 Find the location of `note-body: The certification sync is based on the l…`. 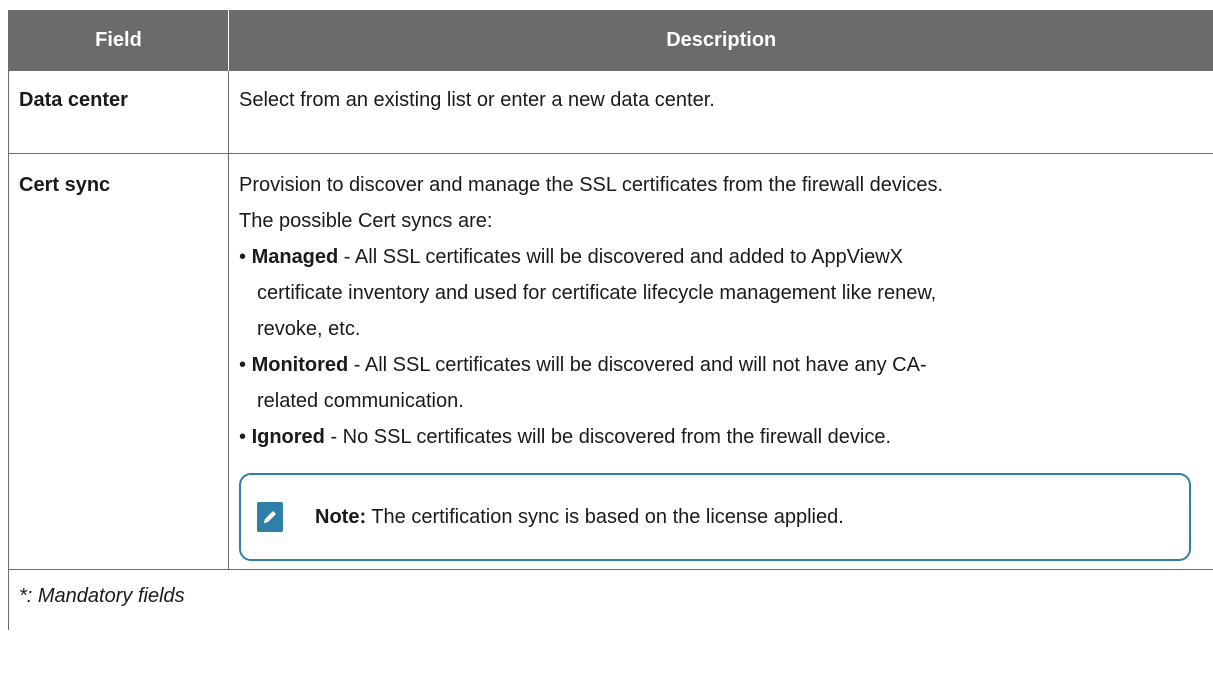

note-body: The certification sync is based on the l… is located at coordinates (605, 517).